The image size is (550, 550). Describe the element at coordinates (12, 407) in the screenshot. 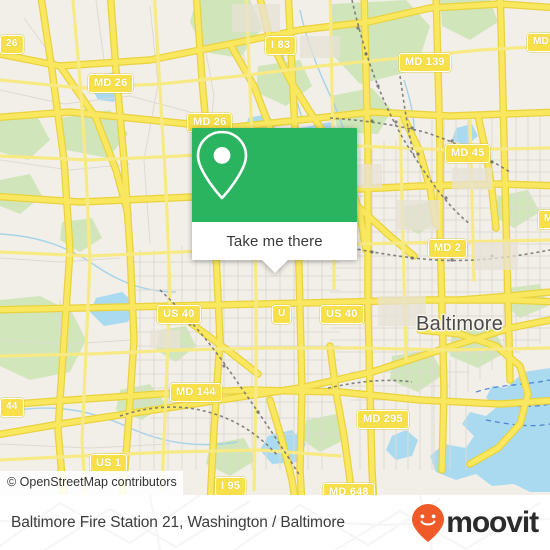

I see `road-shield-md-144-edge: 44` at that location.